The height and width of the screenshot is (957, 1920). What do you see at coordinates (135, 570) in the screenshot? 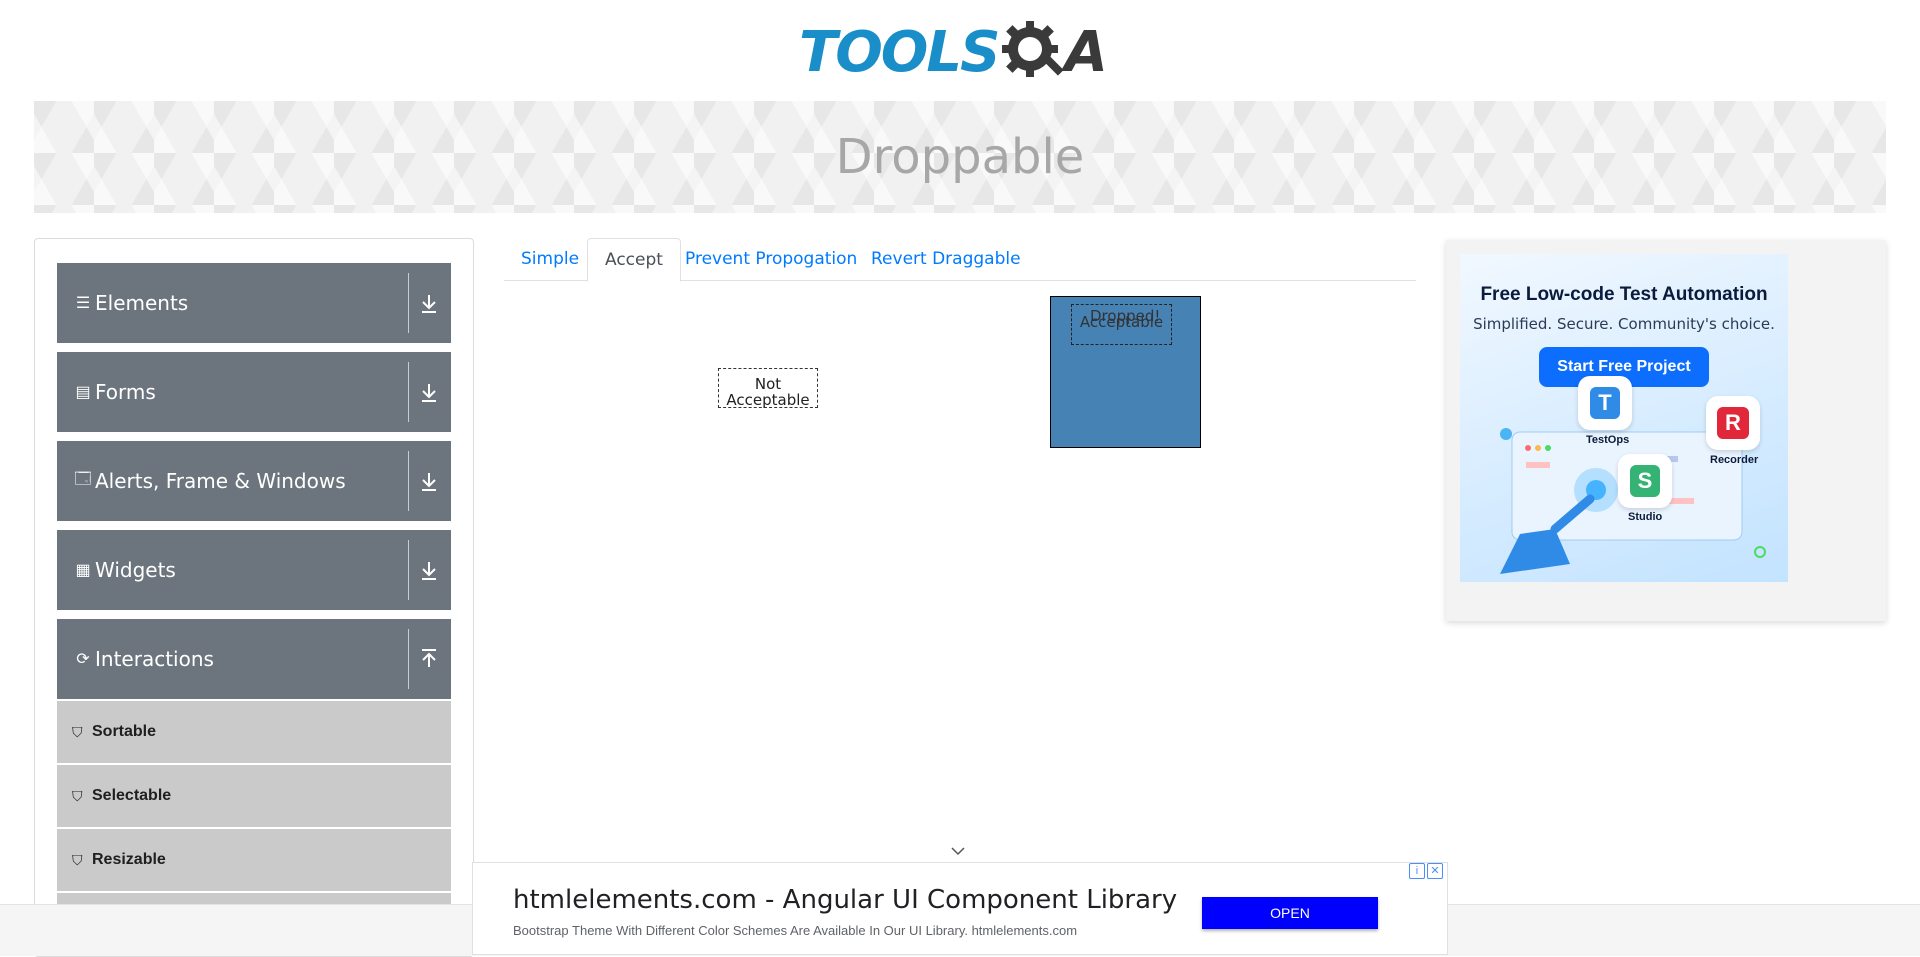
I see `sidebar-group-label: Widgets` at bounding box center [135, 570].